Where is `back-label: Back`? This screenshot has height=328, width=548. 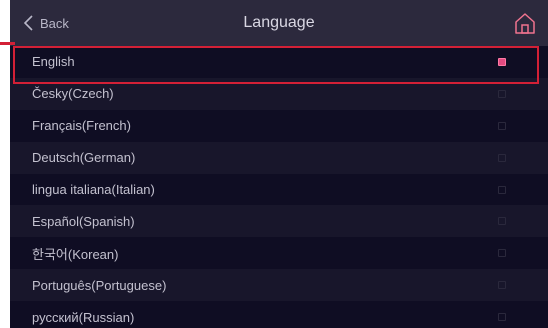 back-label: Back is located at coordinates (54, 23).